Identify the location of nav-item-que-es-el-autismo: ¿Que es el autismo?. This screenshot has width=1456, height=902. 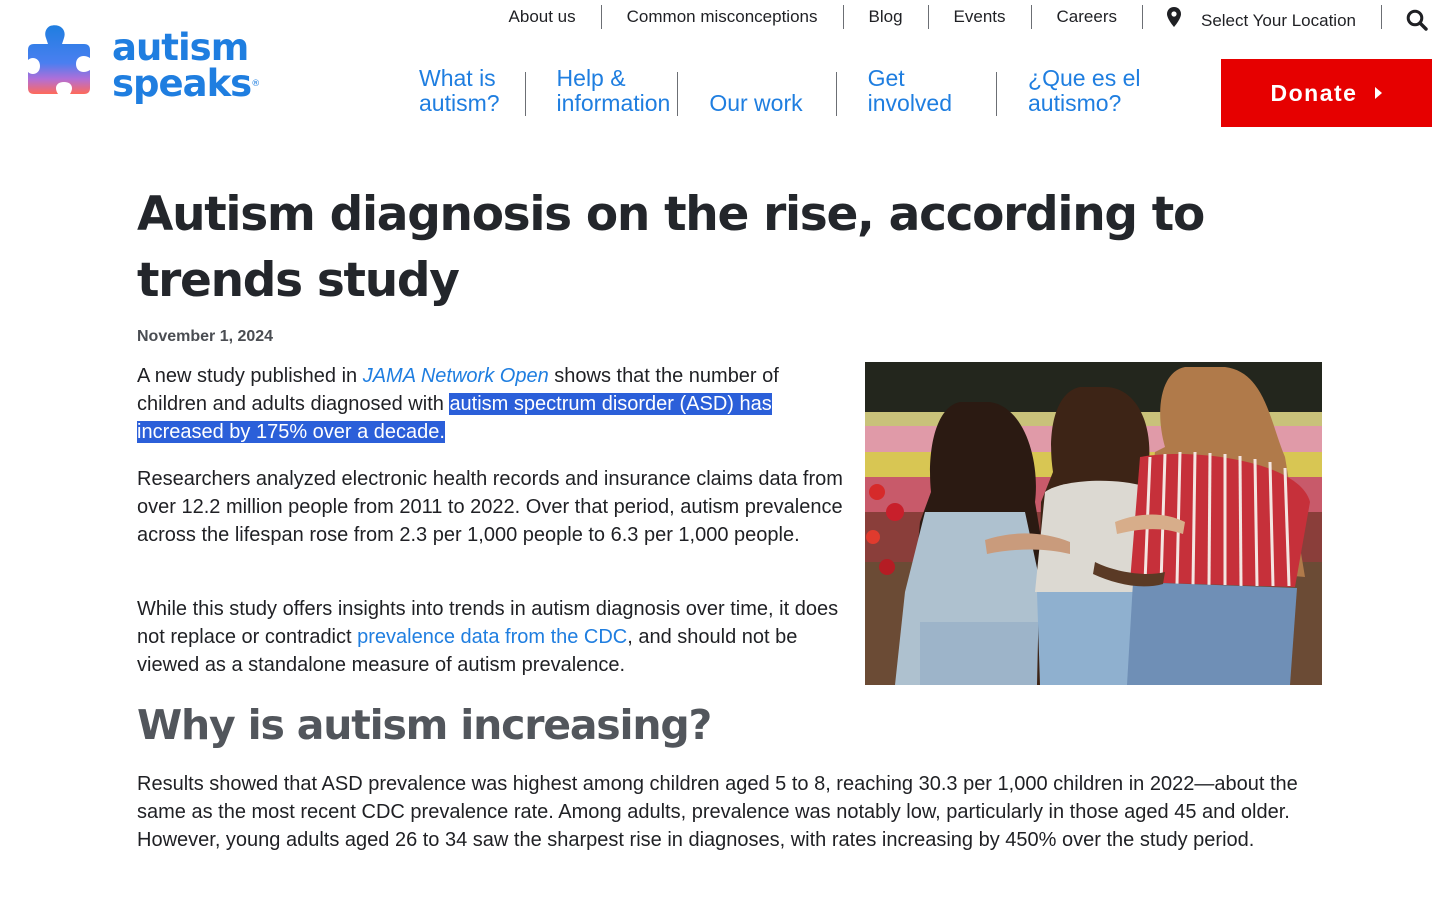
(1069, 90).